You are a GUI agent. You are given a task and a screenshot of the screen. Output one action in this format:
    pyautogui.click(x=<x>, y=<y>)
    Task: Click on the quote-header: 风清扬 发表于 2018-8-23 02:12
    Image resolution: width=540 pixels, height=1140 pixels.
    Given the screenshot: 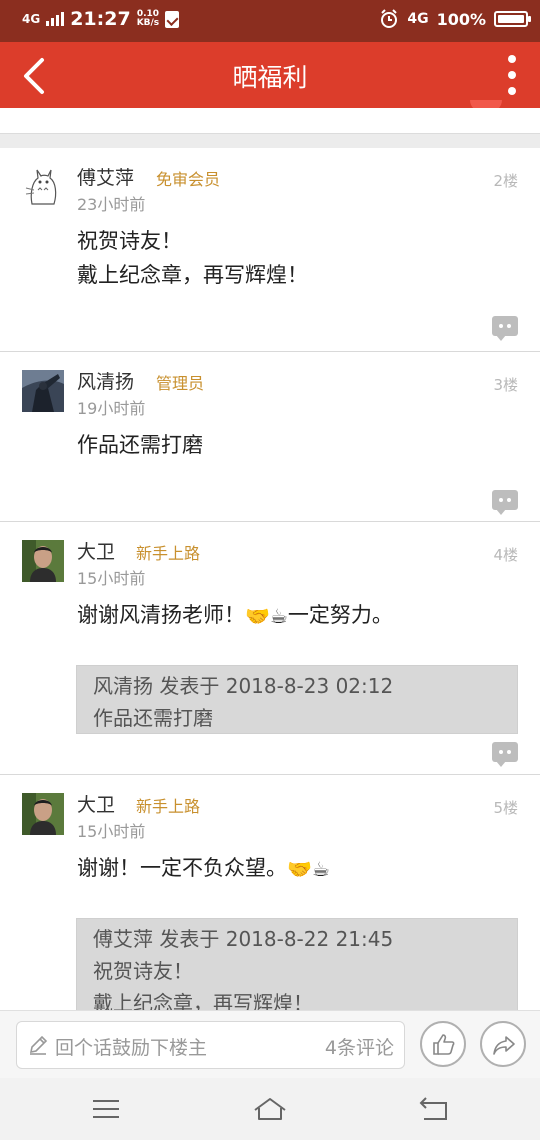 What is the action you would take?
    pyautogui.click(x=243, y=686)
    